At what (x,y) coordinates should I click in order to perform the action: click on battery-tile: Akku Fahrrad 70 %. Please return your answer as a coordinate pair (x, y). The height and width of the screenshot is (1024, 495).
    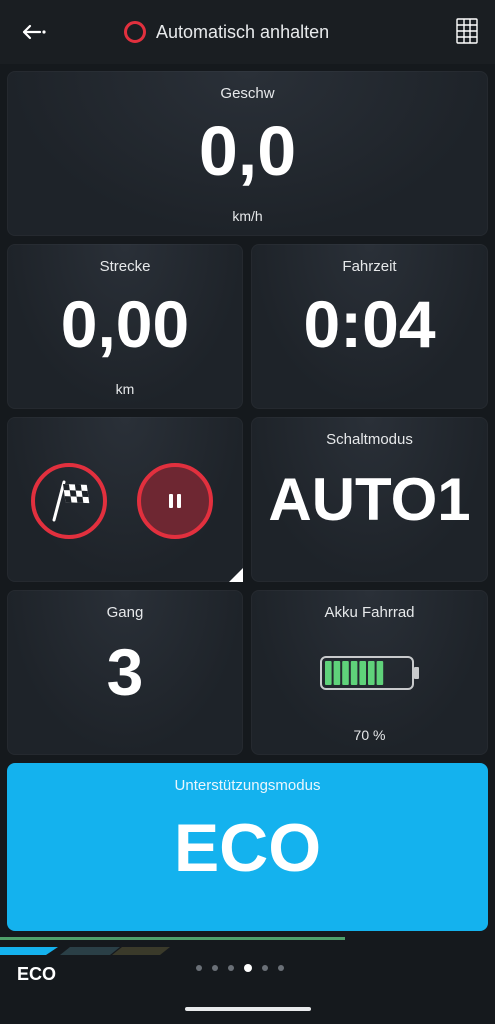
    Looking at the image, I should click on (369, 672).